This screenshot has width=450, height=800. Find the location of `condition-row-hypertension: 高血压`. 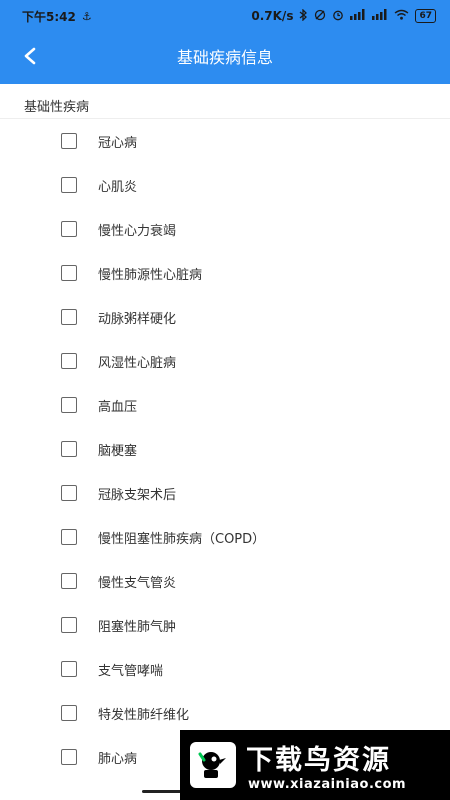

condition-row-hypertension: 高血压 is located at coordinates (225, 405).